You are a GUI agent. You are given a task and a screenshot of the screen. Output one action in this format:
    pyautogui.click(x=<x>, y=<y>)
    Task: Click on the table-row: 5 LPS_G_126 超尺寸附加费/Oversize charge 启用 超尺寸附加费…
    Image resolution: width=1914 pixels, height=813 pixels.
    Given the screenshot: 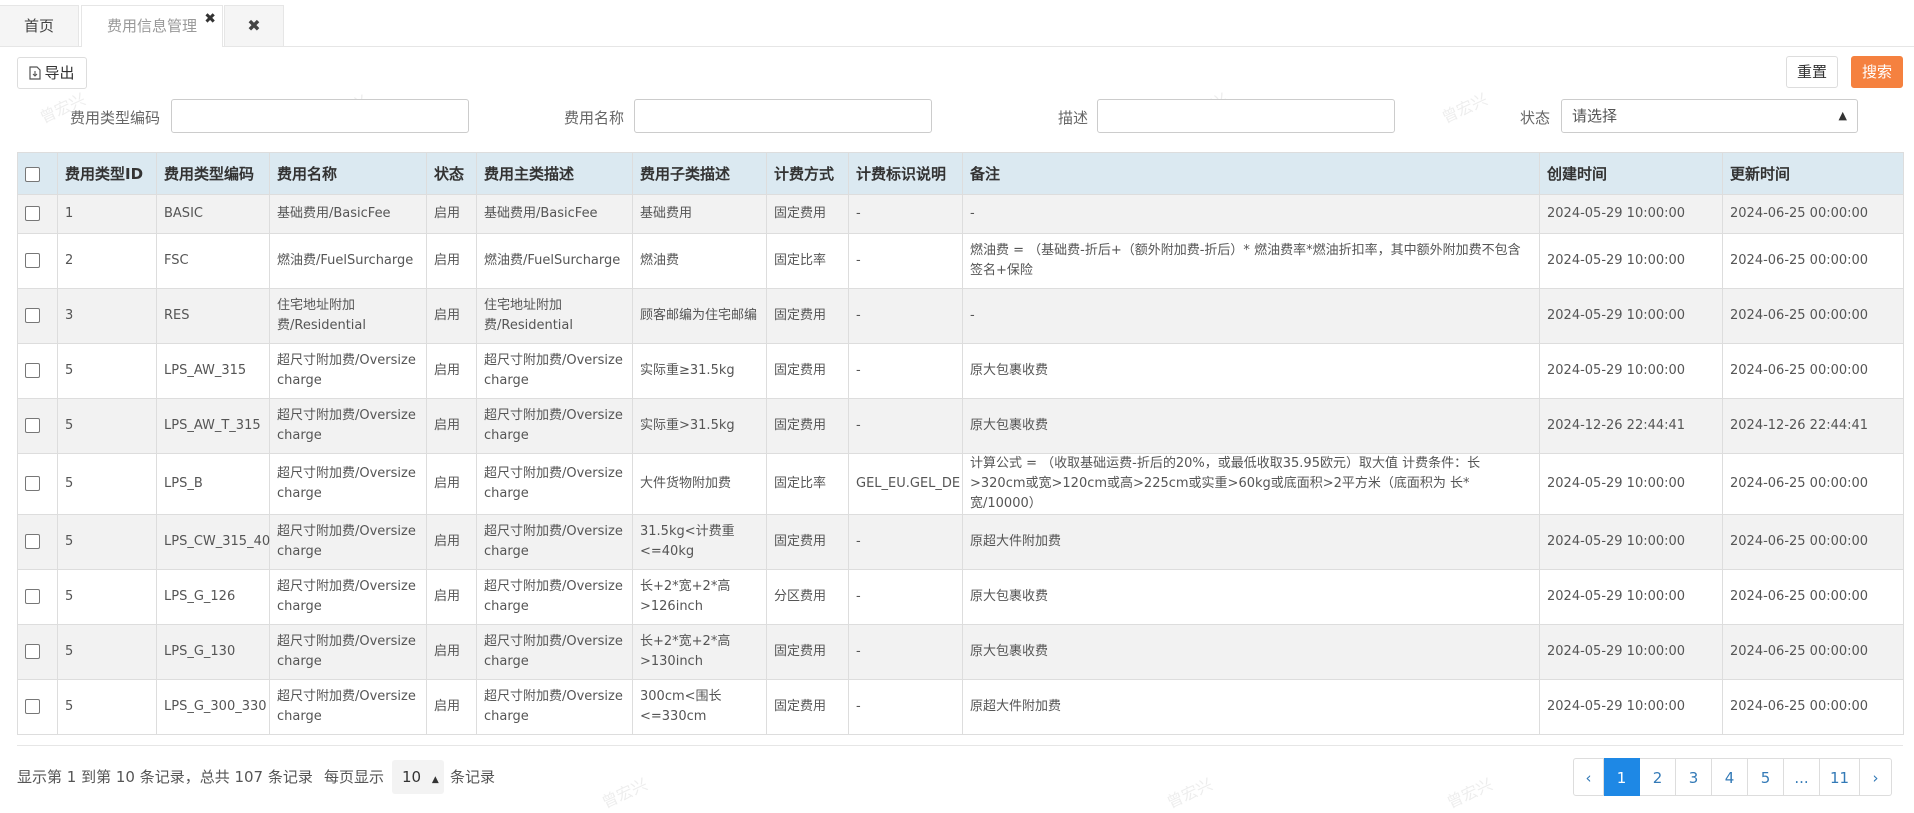 What is the action you would take?
    pyautogui.click(x=960, y=597)
    